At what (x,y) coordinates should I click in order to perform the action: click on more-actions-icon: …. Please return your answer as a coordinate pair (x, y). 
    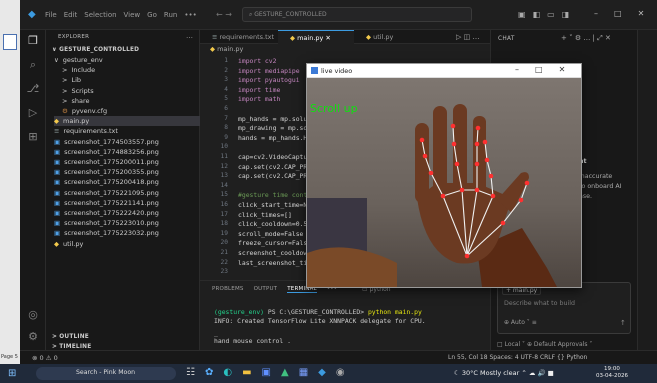
    Looking at the image, I should click on (189, 36).